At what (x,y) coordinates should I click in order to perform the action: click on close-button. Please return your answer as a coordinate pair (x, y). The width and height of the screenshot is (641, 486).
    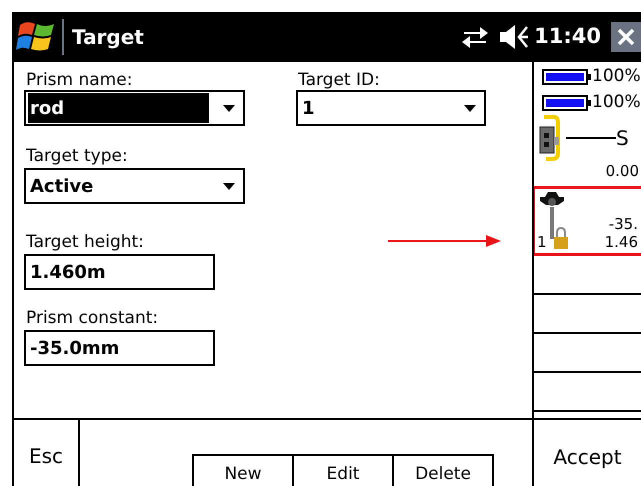
    Looking at the image, I should click on (626, 37).